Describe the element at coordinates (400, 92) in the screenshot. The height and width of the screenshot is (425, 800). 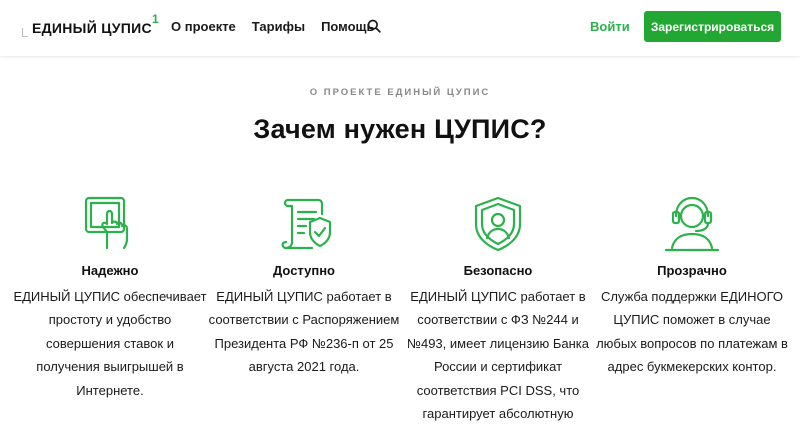
I see `section-overline: О ПРОЕКТЕ ЕДИНЫЙ ЦУПИС` at that location.